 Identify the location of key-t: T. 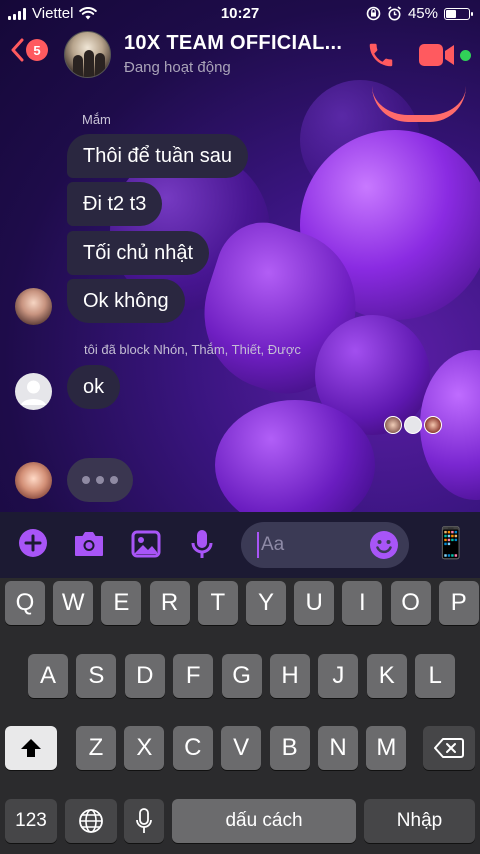
(217, 603).